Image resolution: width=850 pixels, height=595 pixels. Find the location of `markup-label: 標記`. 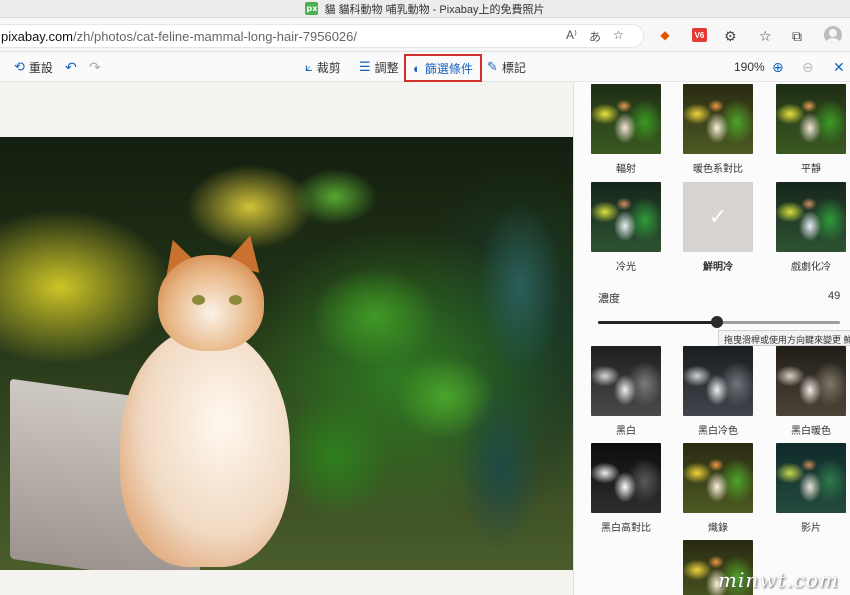

markup-label: 標記 is located at coordinates (513, 67).